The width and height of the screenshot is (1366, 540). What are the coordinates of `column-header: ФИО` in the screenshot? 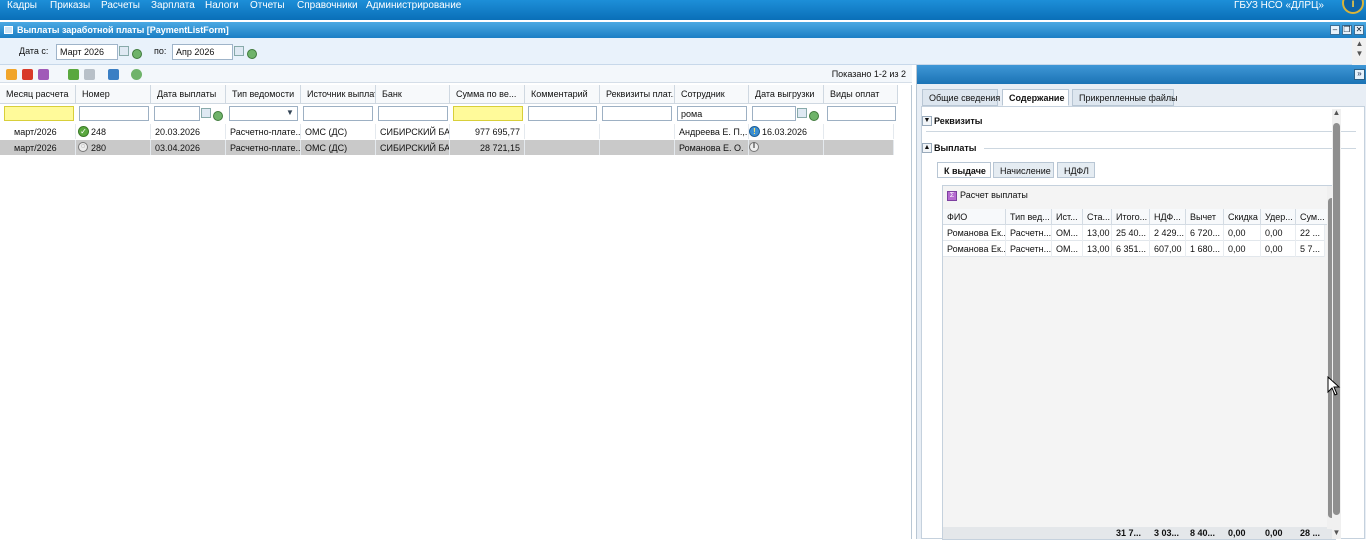 It's located at (974, 217).